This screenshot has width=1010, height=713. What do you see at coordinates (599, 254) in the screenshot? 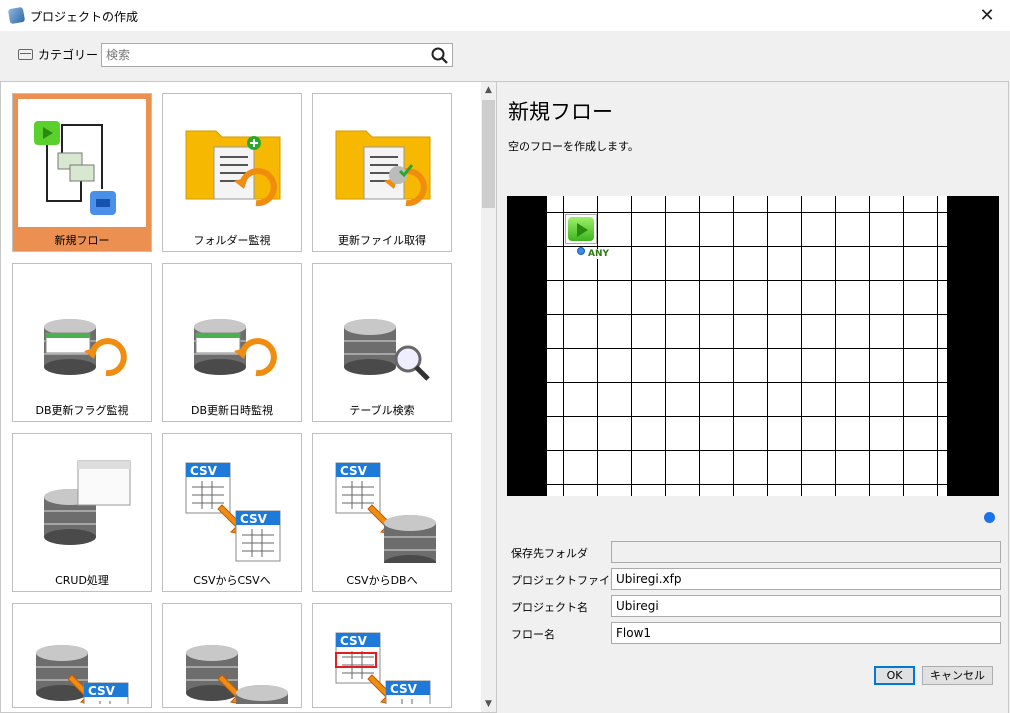
I see `node-label: ANY` at bounding box center [599, 254].